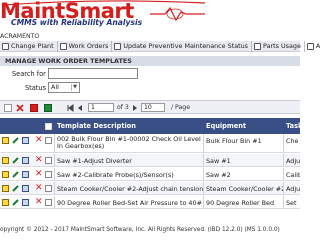 Image resolution: width=320 pixels, height=240 pixels. Describe the element at coordinates (55, 87) in the screenshot. I see `status-value: All` at that location.